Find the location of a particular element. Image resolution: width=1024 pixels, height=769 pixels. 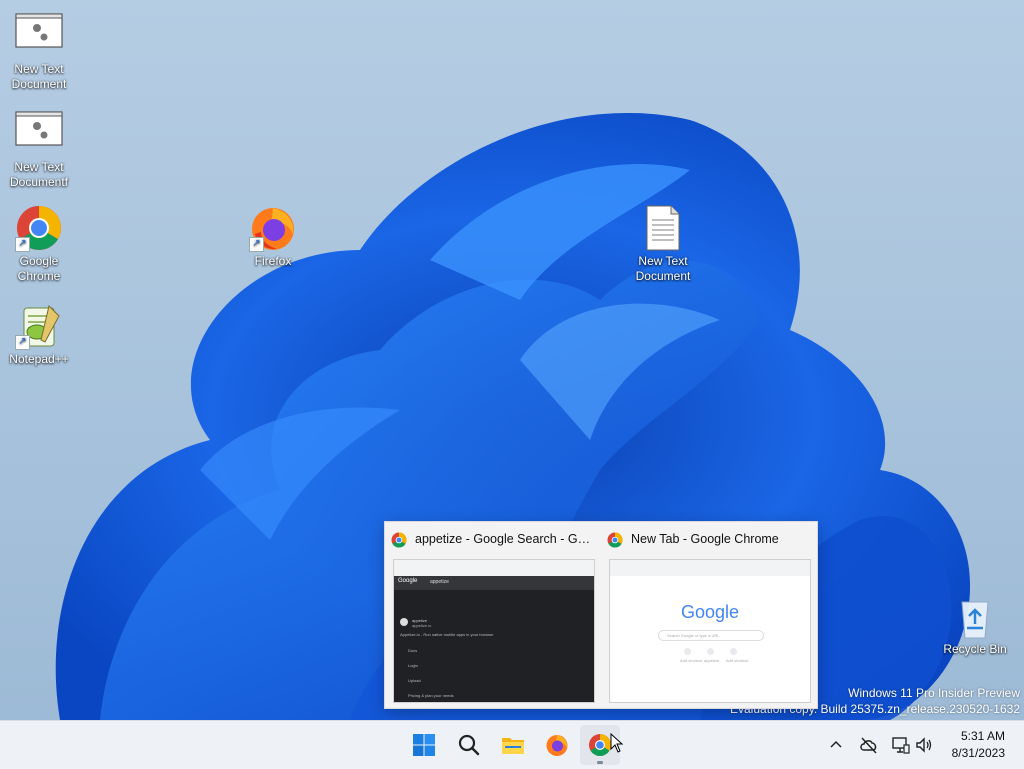

preview-result-line: Login is located at coordinates (413, 665).